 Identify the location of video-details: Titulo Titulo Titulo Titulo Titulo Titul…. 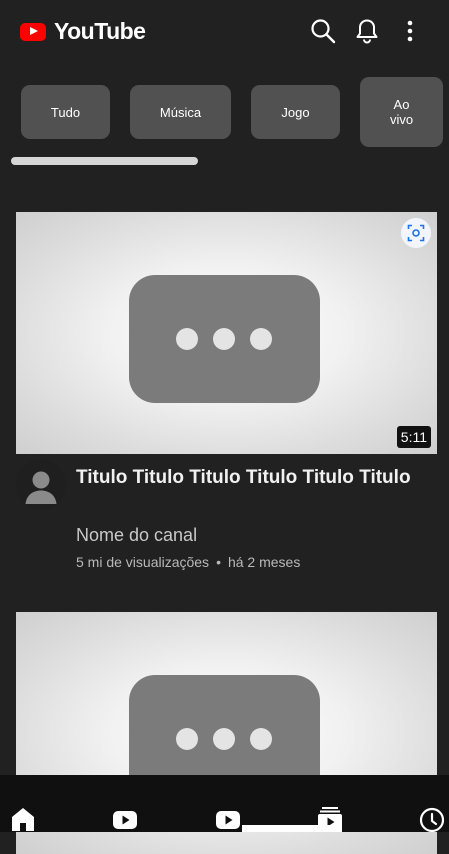
(226, 520).